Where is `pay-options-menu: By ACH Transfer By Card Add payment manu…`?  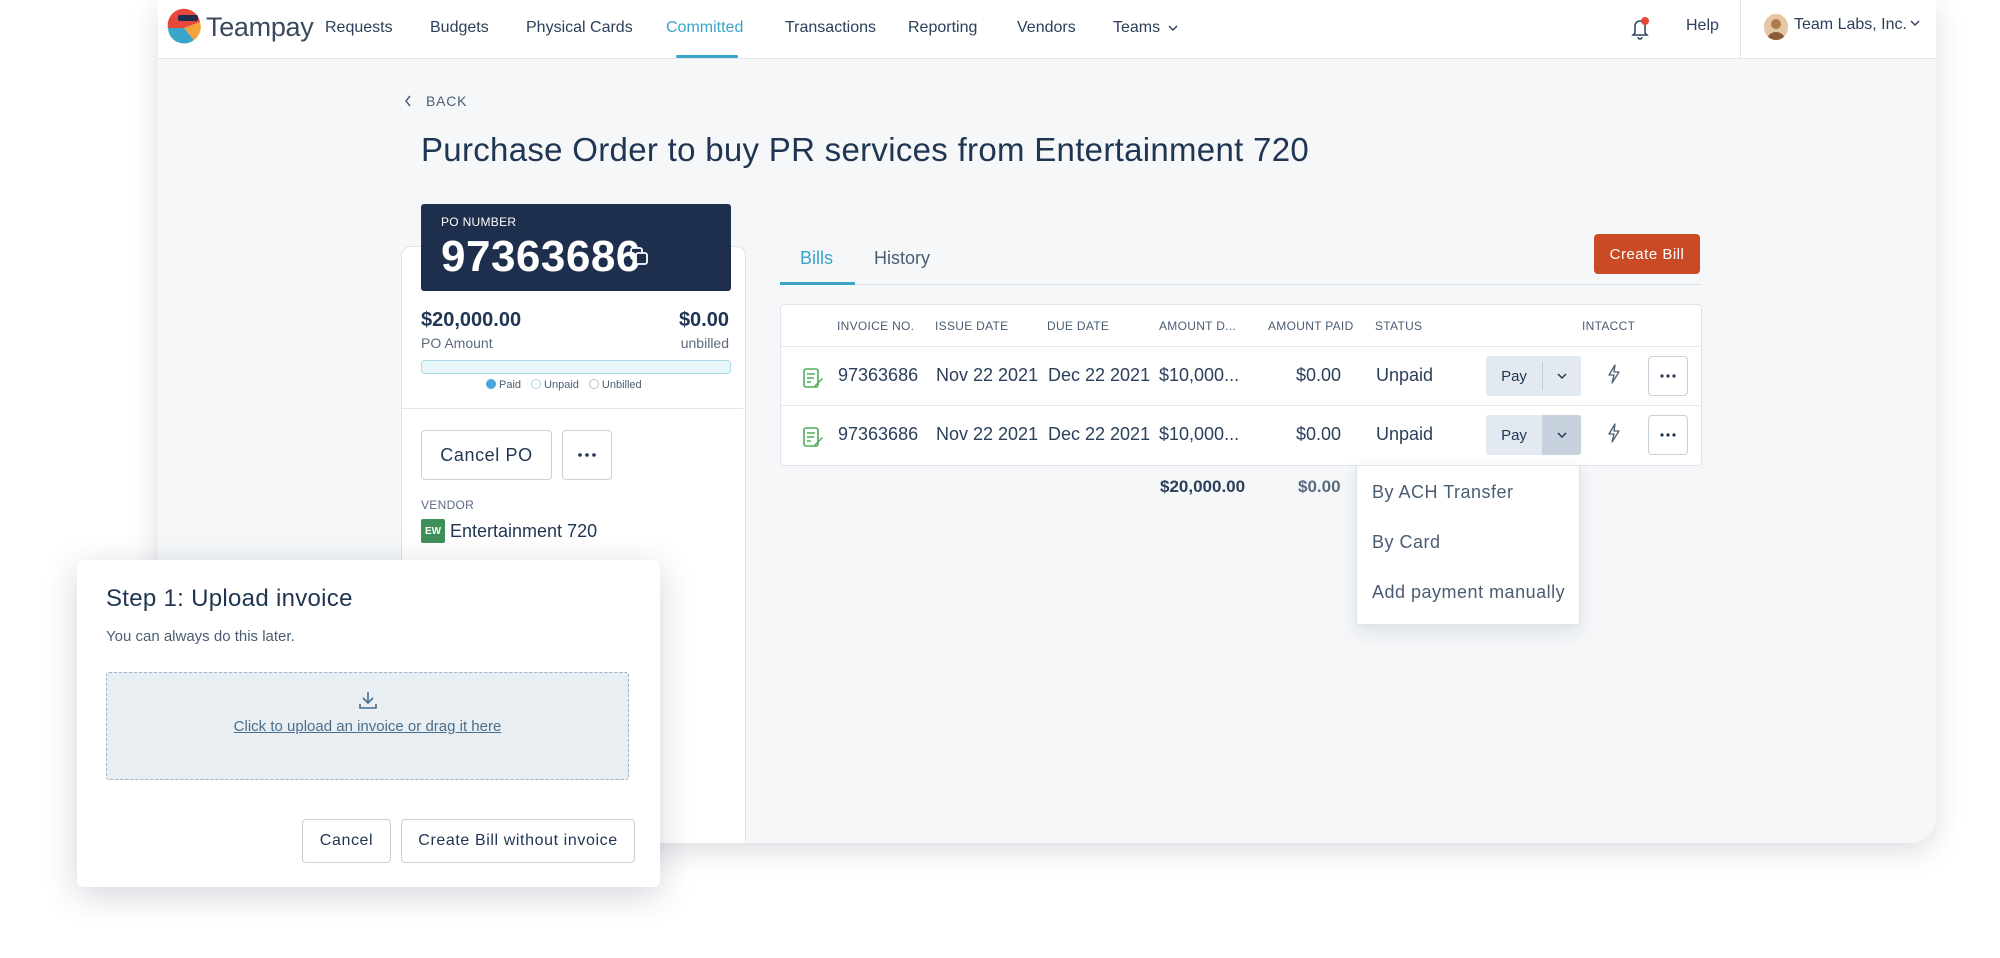
pay-options-menu: By ACH Transfer By Card Add payment manu… is located at coordinates (1468, 545).